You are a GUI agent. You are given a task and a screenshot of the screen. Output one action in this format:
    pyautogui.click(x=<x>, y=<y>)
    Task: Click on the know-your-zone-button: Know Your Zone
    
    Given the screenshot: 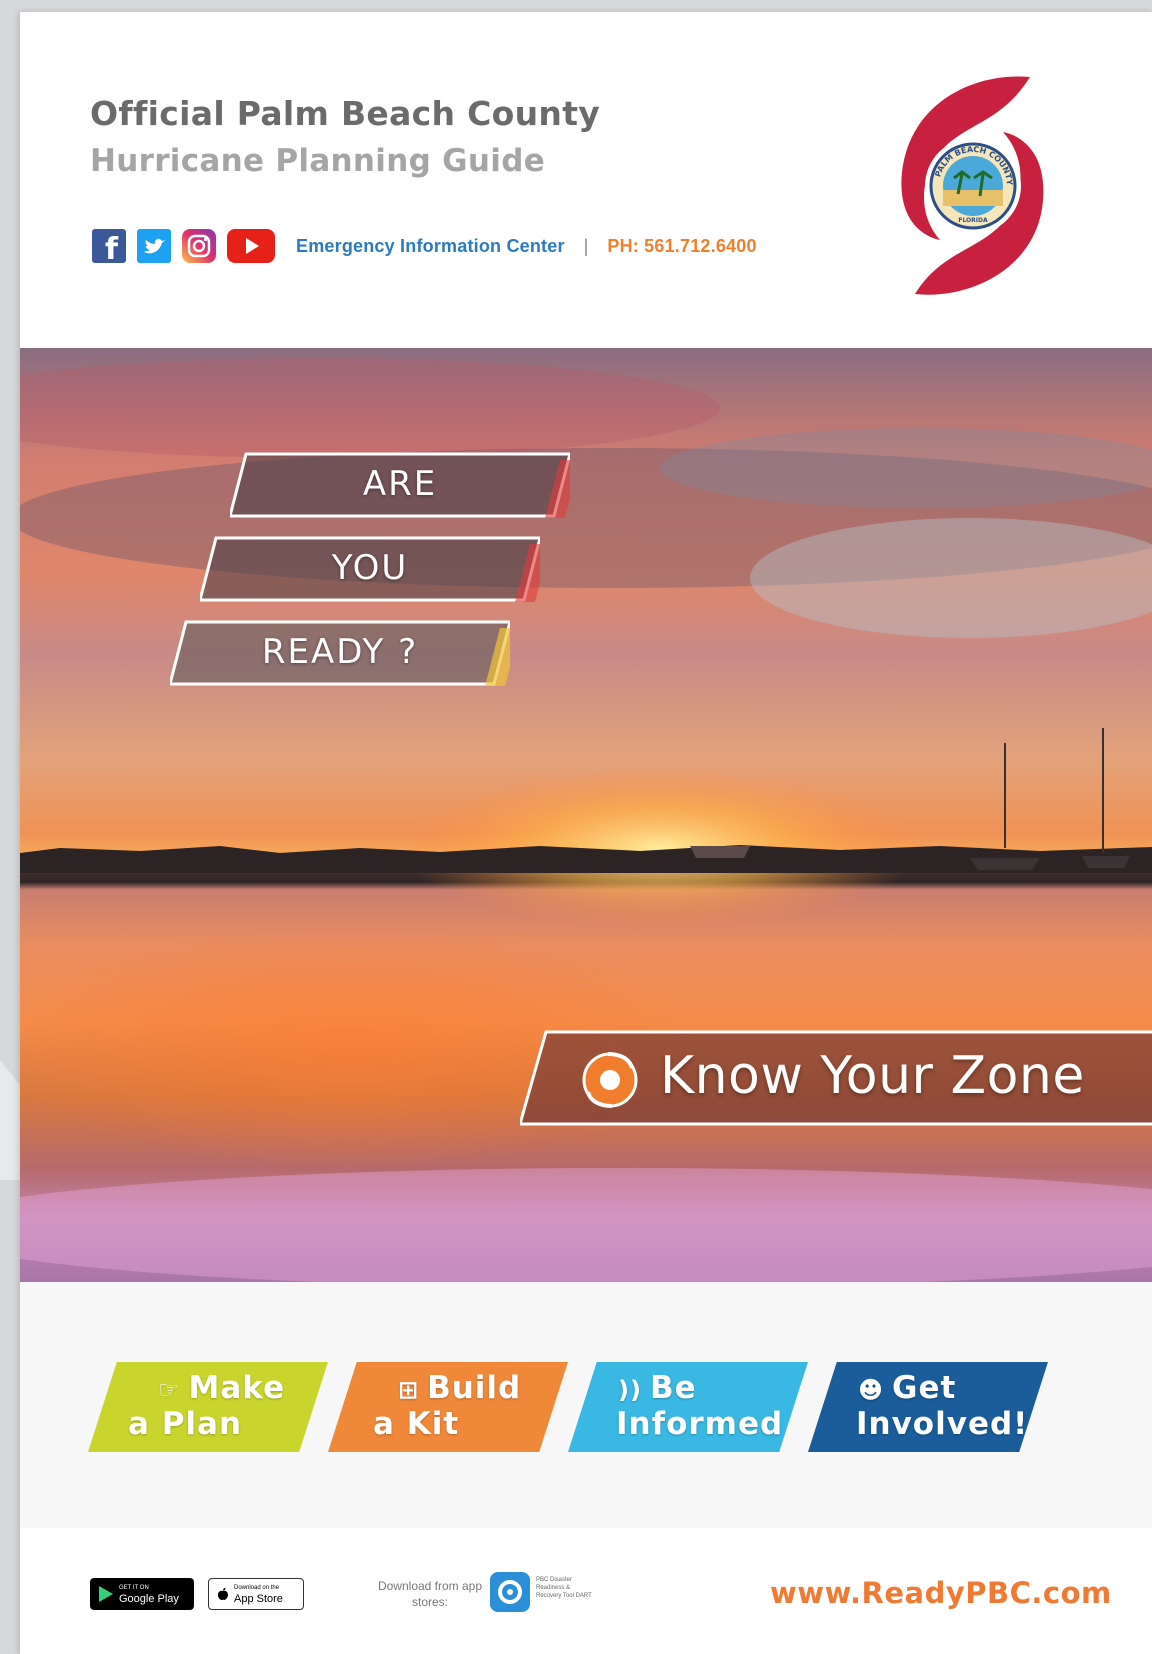 What is the action you would take?
    pyautogui.click(x=836, y=1078)
    